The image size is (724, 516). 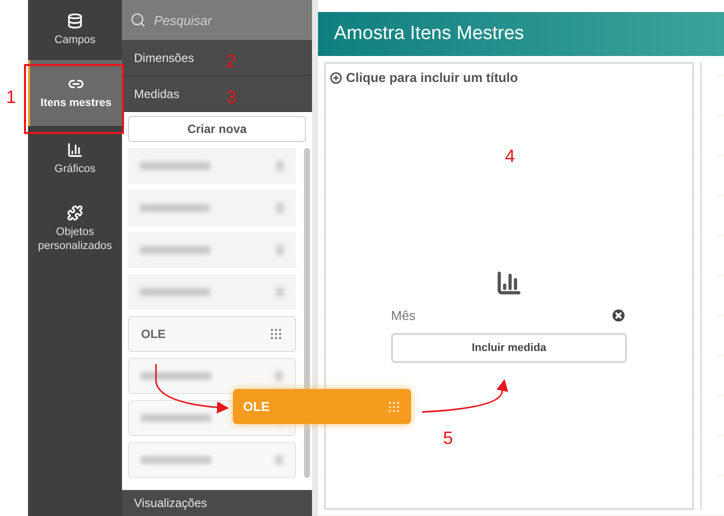 What do you see at coordinates (509, 78) in the screenshot?
I see `add-title-button: Clique para incluir um título` at bounding box center [509, 78].